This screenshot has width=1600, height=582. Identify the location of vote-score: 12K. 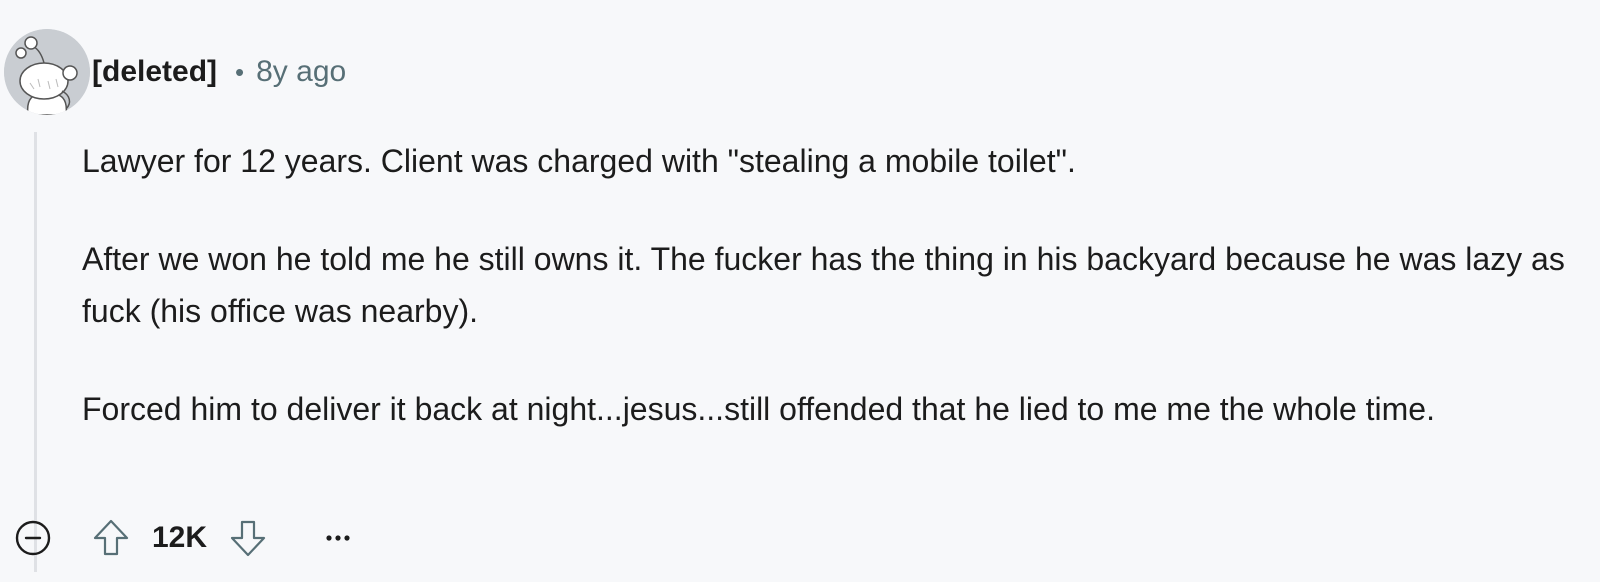
(180, 537).